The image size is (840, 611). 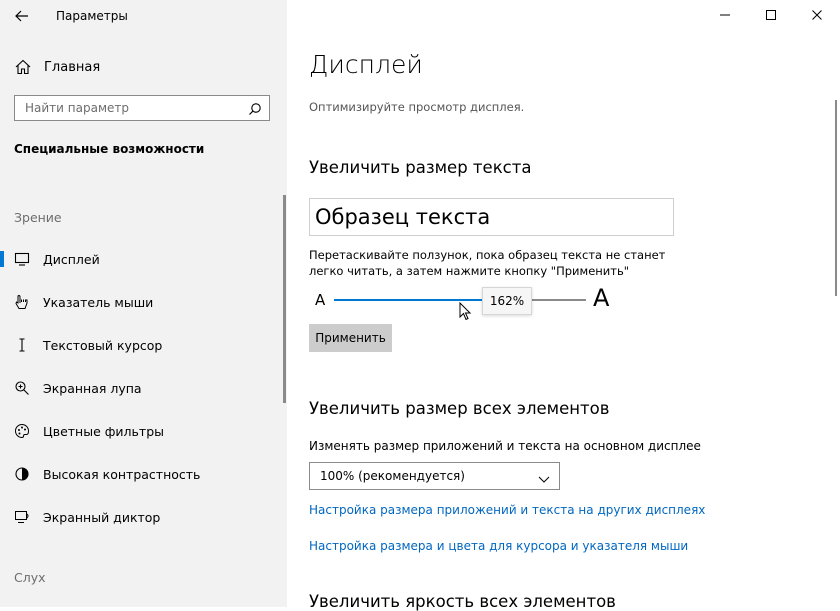 I want to click on text-size-slider, so click(x=460, y=300).